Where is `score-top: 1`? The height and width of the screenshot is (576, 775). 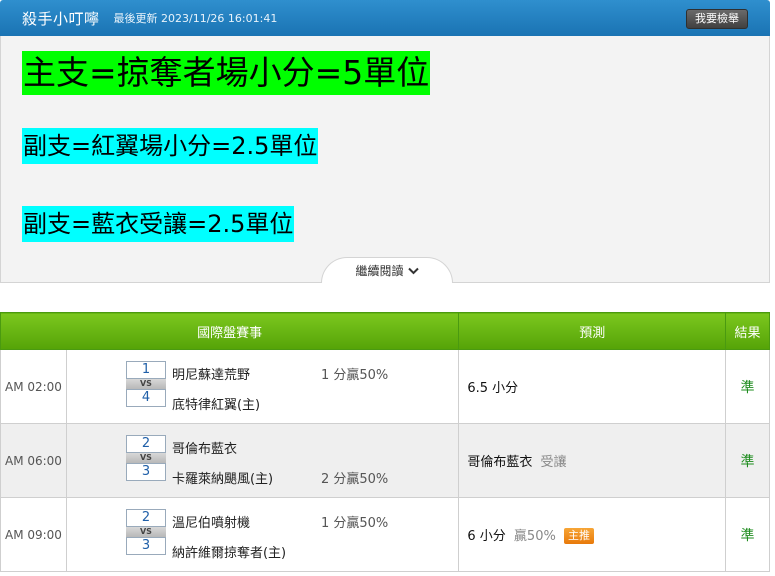
score-top: 1 is located at coordinates (145, 370).